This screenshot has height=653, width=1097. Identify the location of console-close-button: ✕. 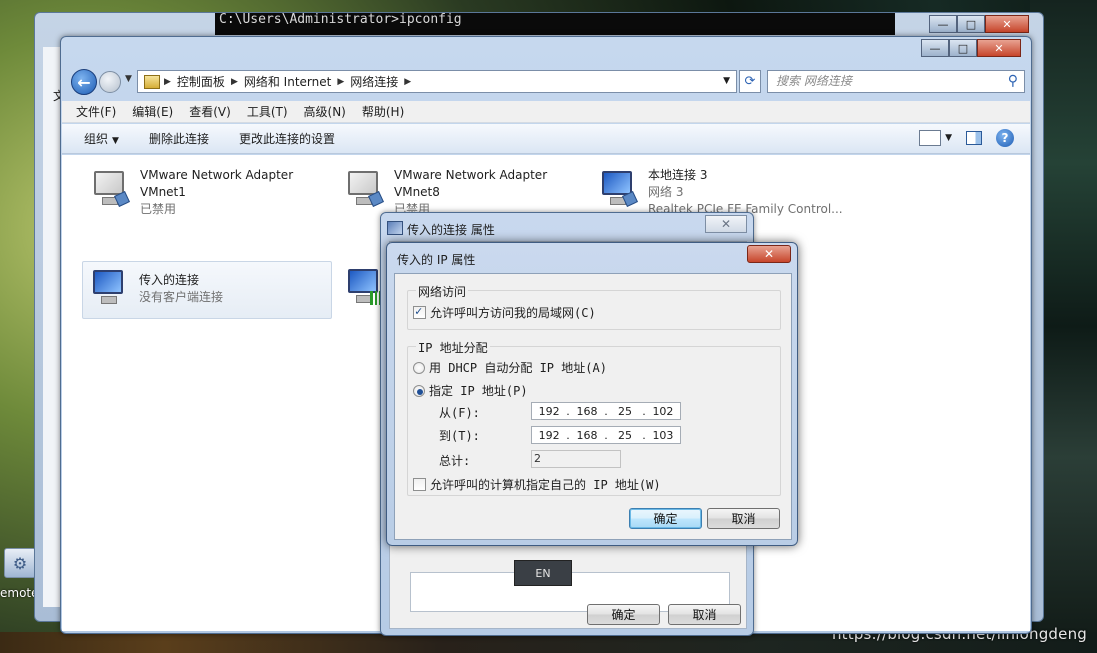
(1007, 24).